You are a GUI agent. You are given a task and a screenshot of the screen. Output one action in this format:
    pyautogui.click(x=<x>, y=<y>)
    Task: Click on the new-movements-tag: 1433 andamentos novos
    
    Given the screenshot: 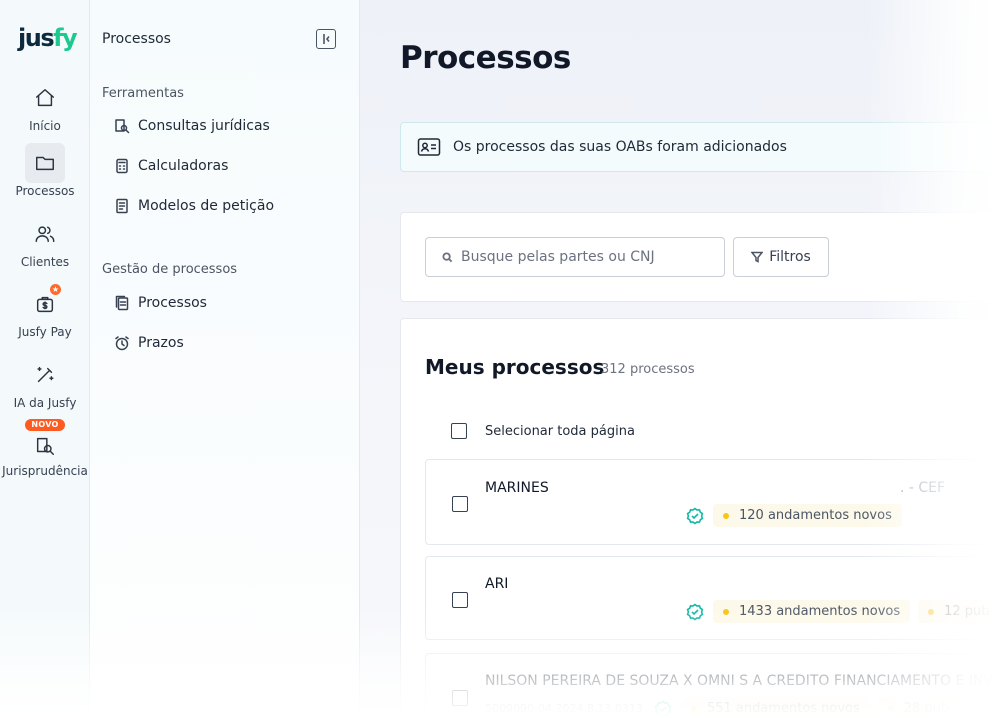 What is the action you would take?
    pyautogui.click(x=812, y=611)
    